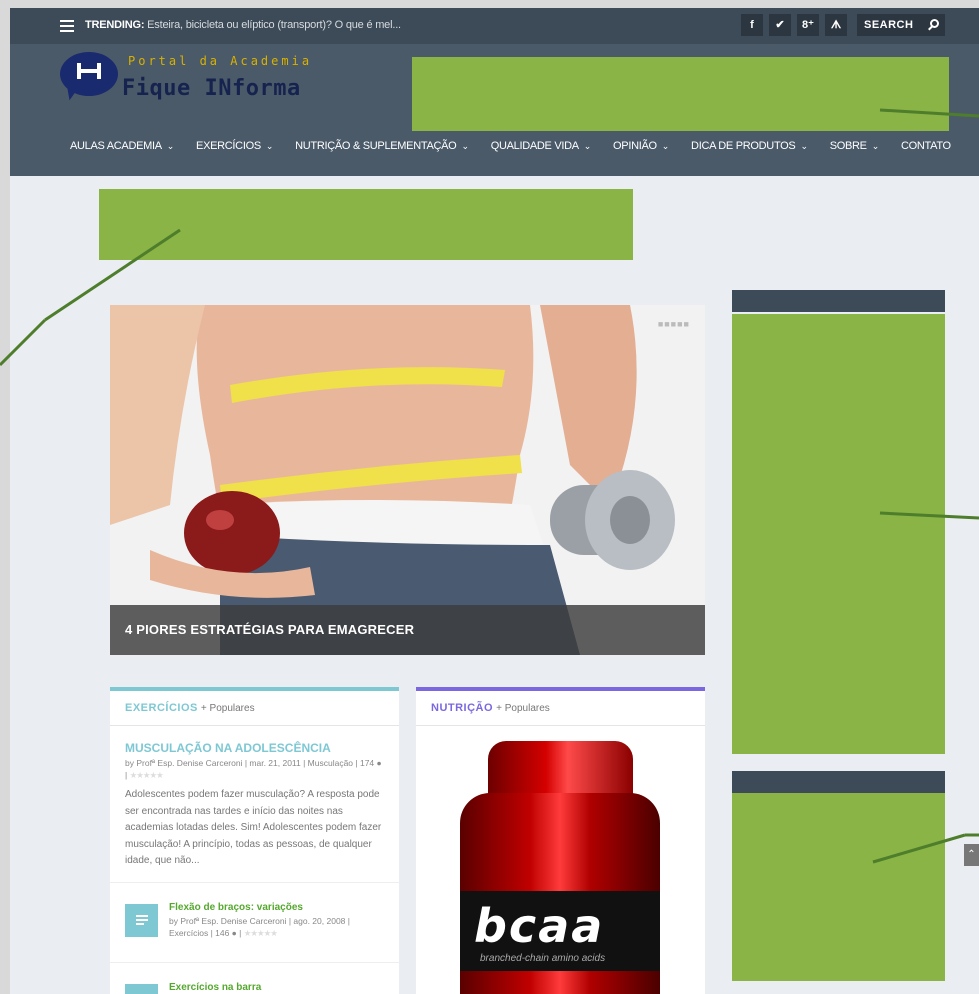 This screenshot has width=979, height=994. What do you see at coordinates (211, 88) in the screenshot?
I see `logo-title: Fique INforma` at bounding box center [211, 88].